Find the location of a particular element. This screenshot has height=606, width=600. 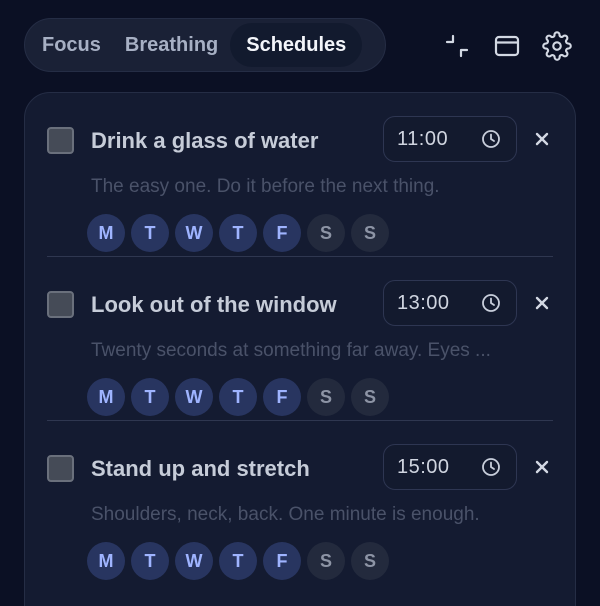

time-field: 13:00 is located at coordinates (450, 303).